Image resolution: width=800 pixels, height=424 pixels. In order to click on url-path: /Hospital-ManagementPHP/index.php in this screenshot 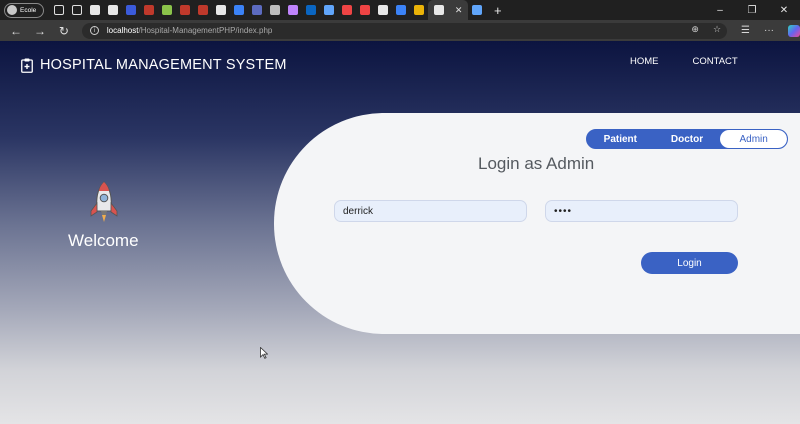, I will do `click(205, 30)`.